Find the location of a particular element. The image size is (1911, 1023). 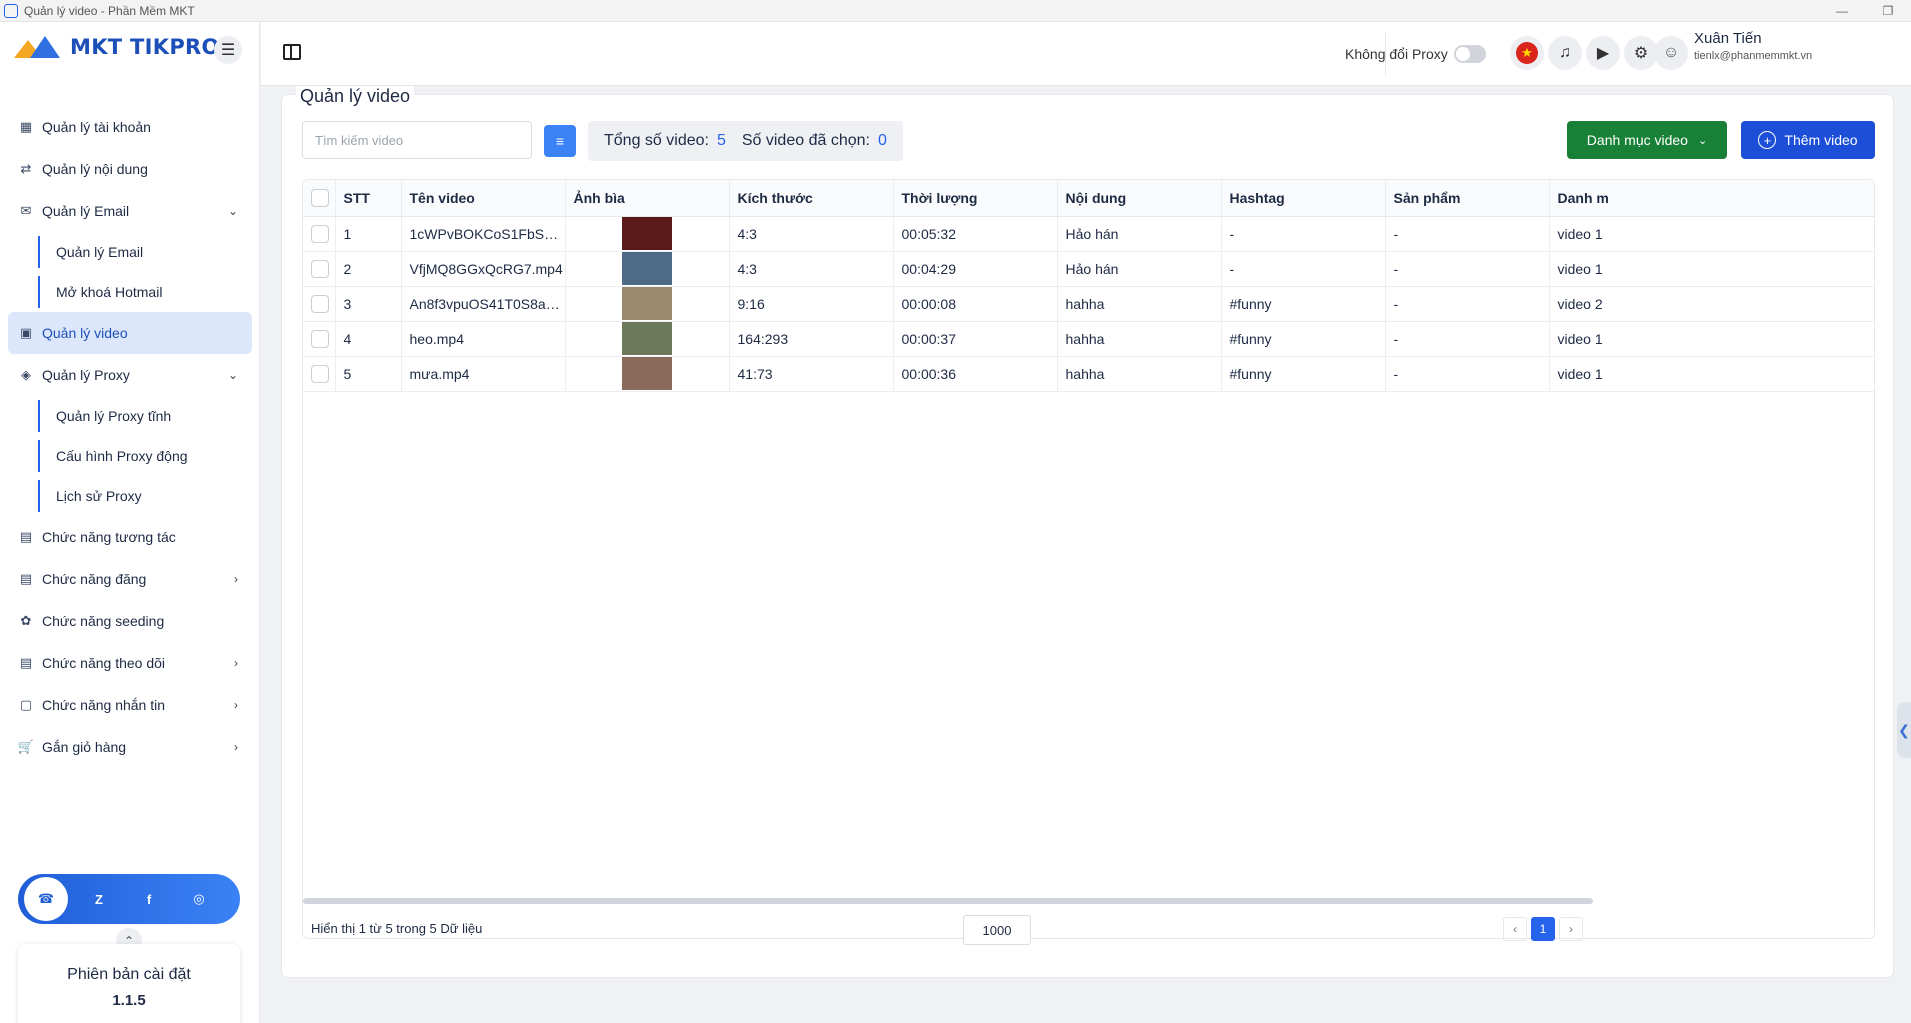

chevron-right-icon: › is located at coordinates (236, 663).